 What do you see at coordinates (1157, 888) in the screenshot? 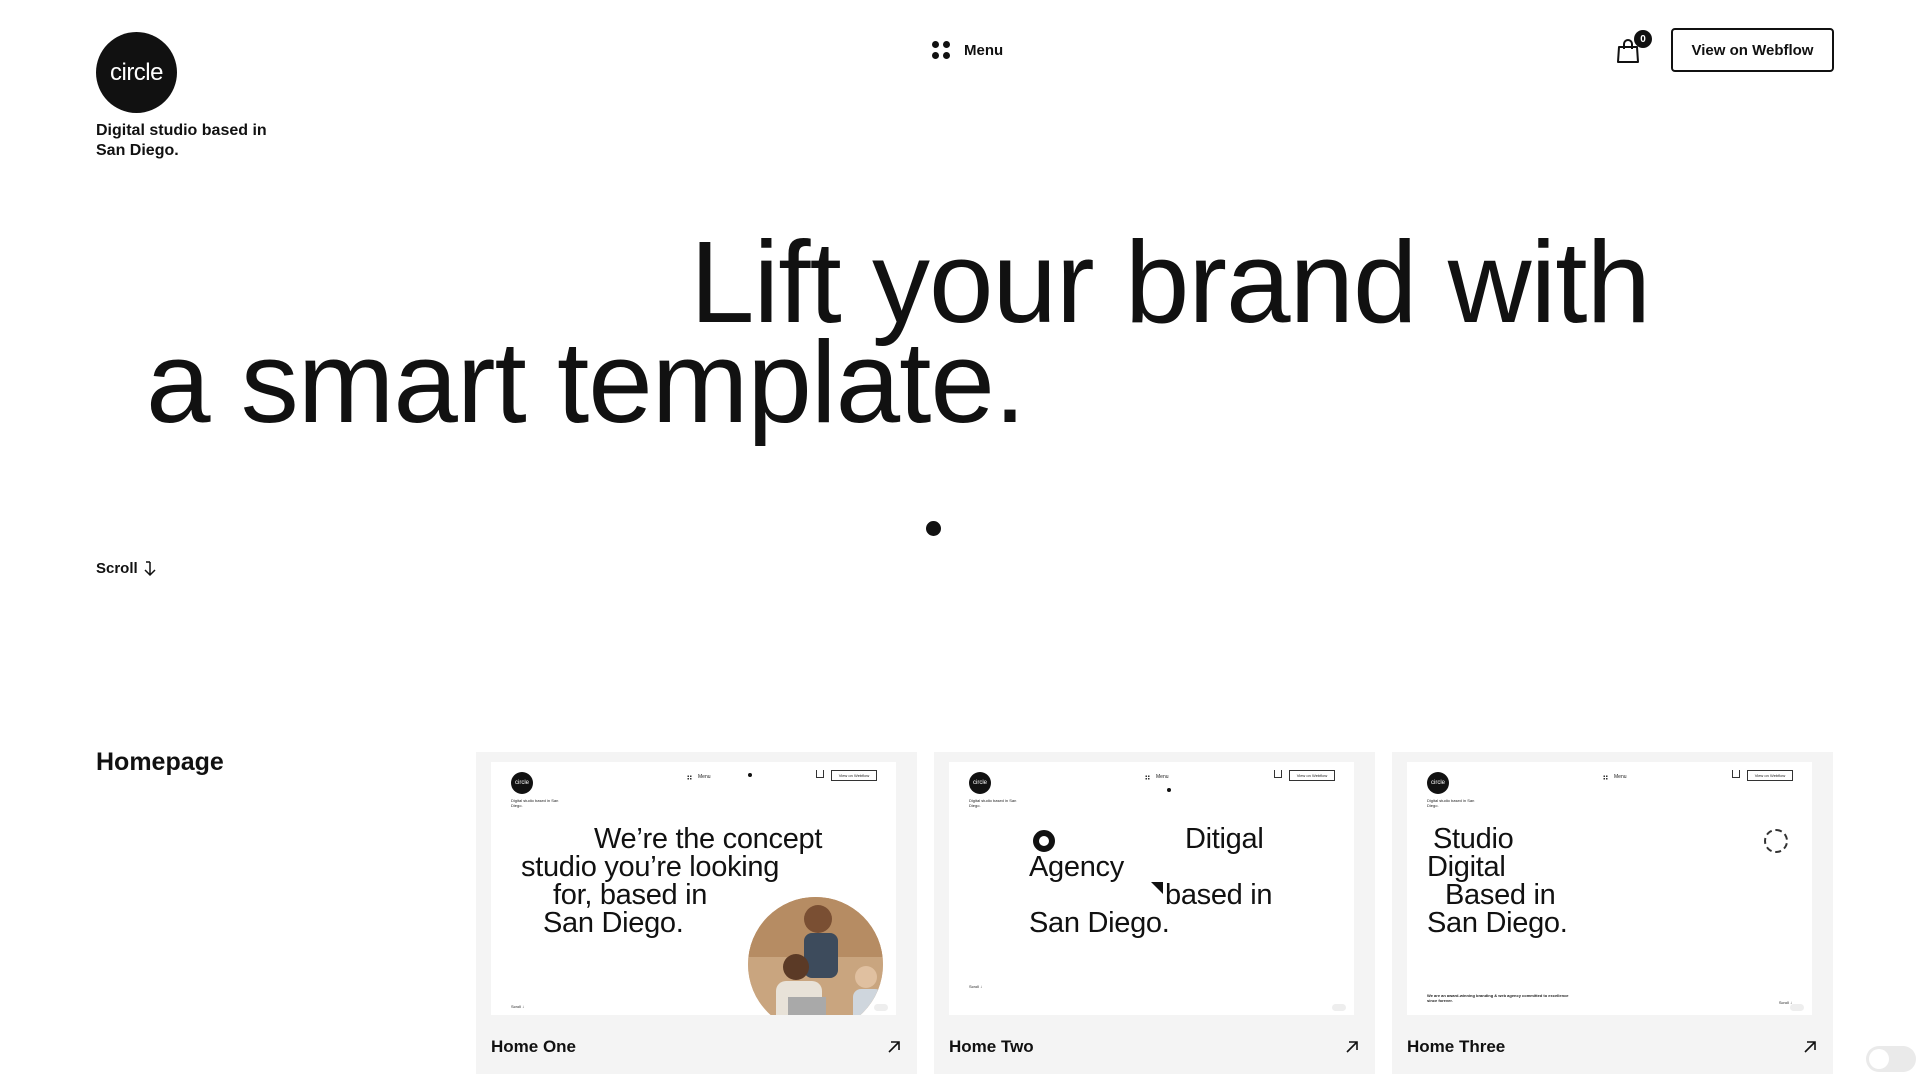
I see `triangle-icon` at bounding box center [1157, 888].